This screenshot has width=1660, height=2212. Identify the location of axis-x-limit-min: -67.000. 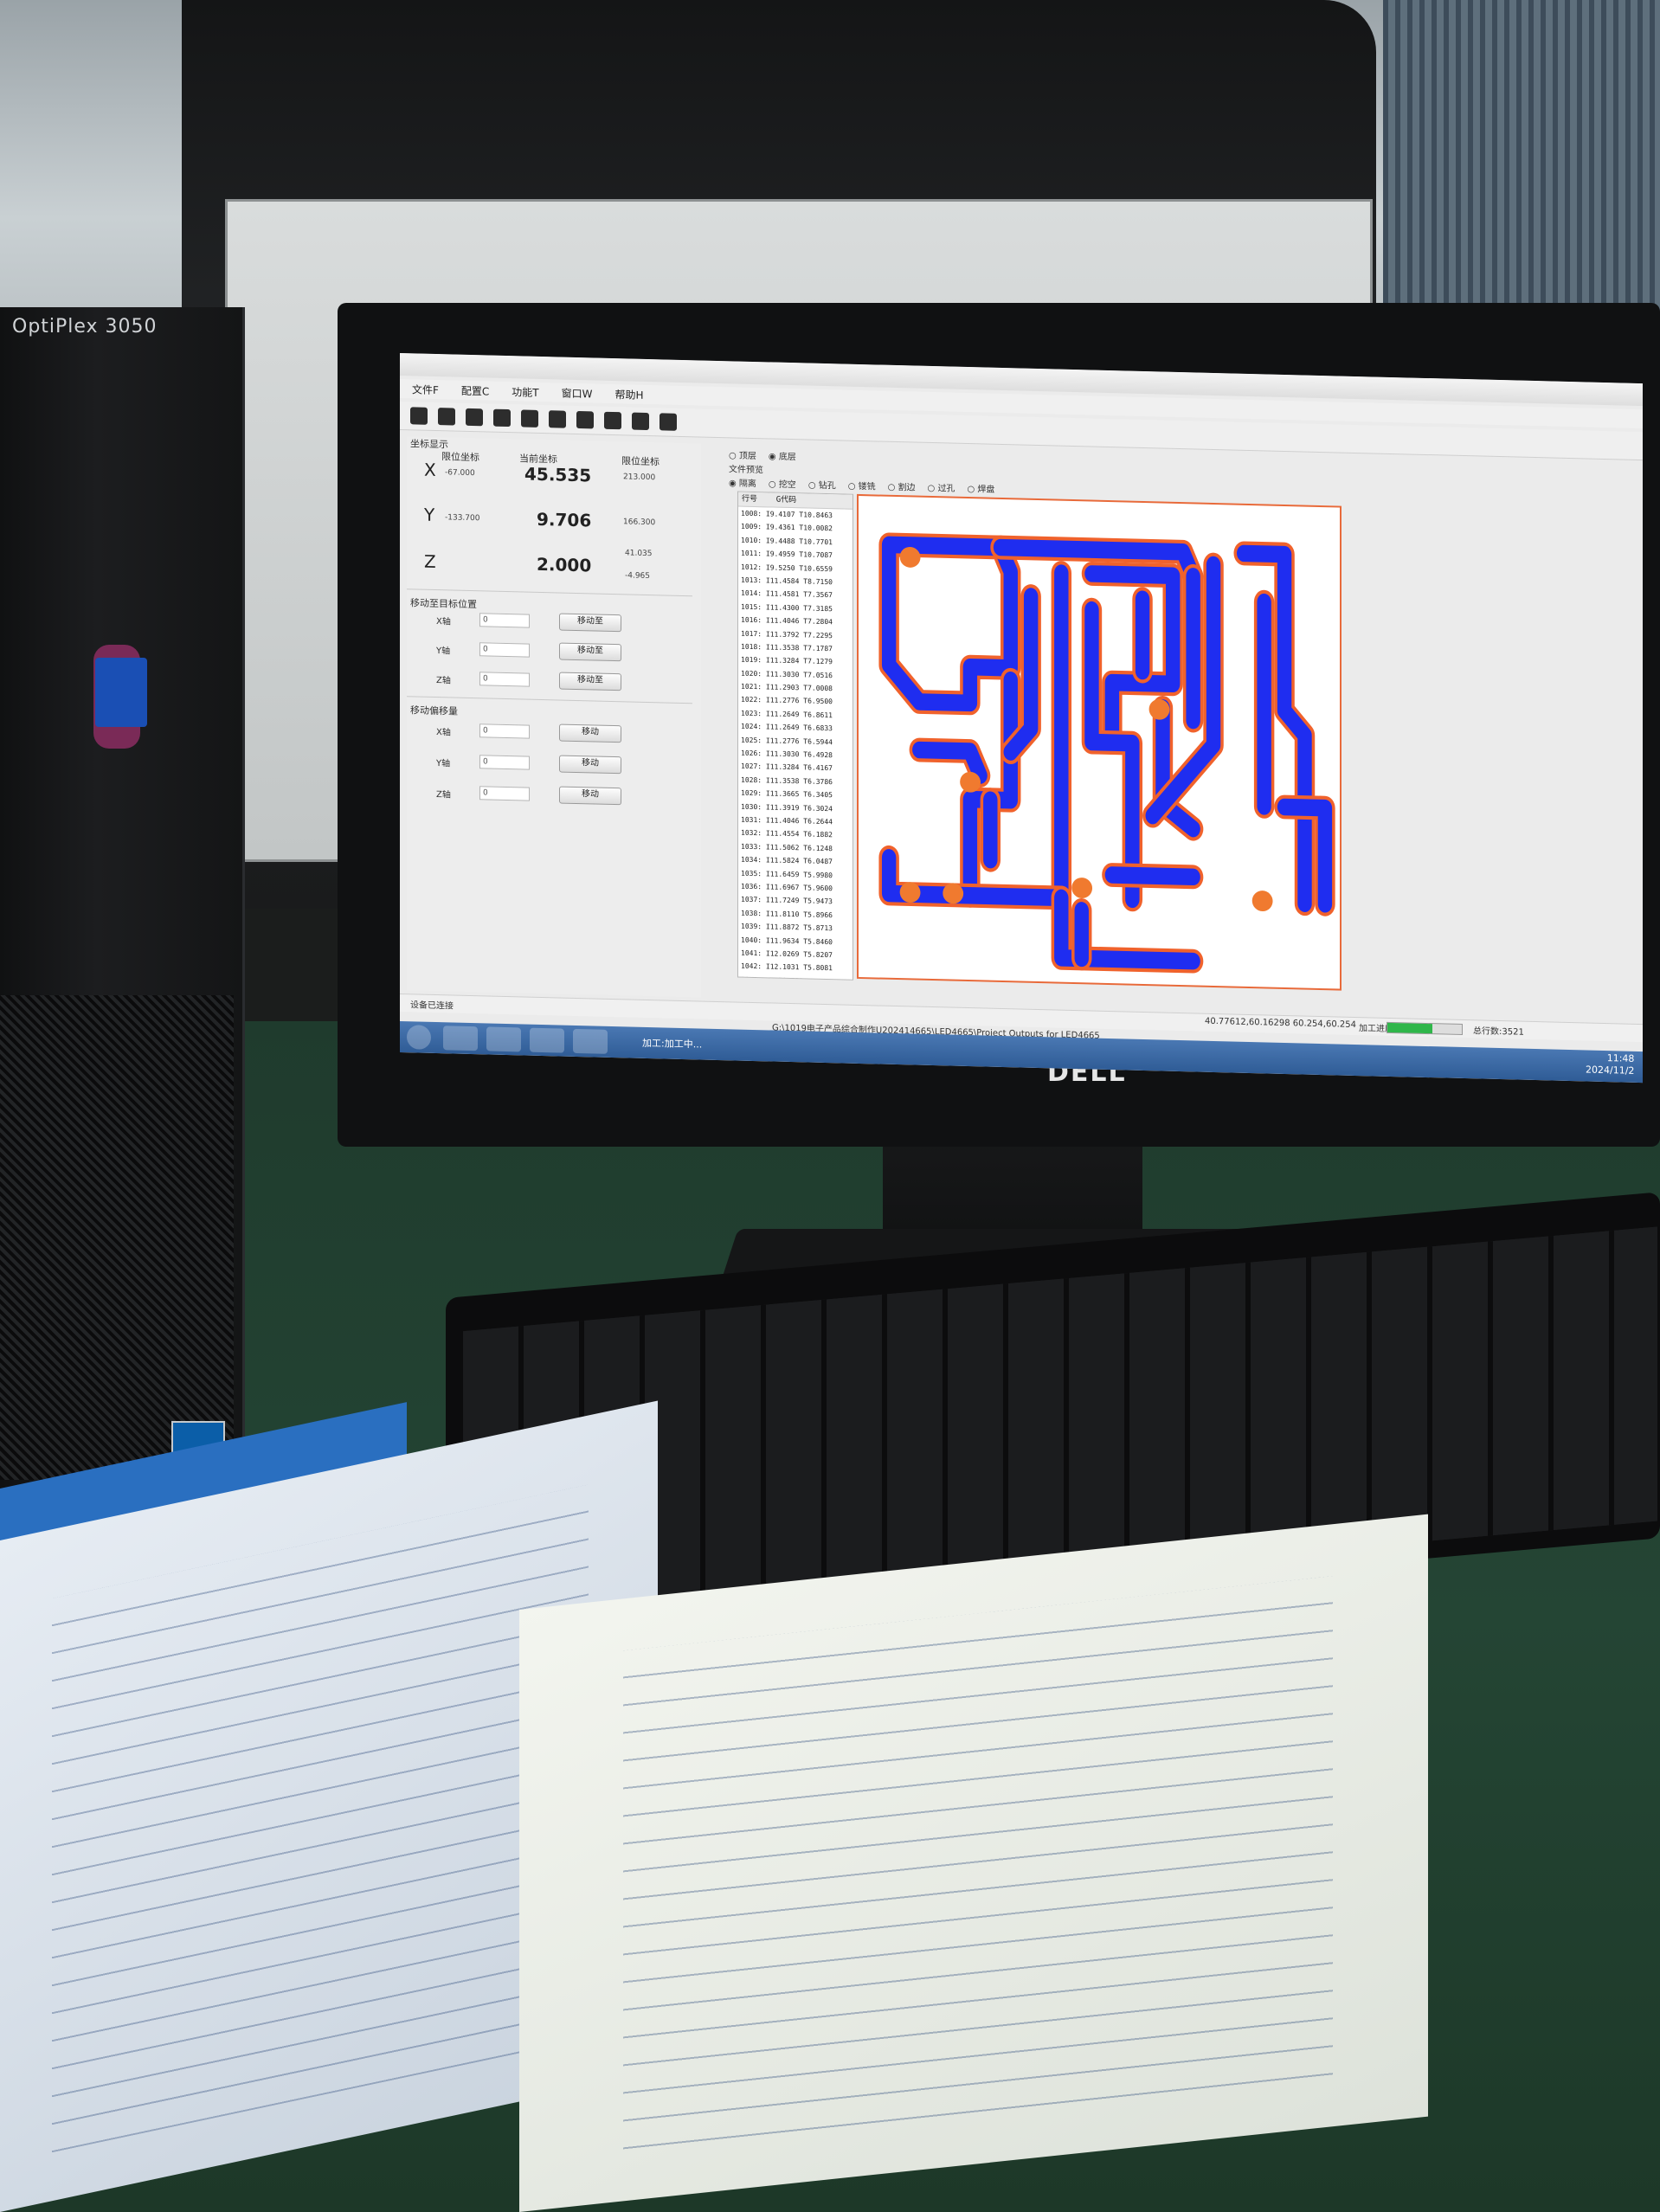
(460, 473).